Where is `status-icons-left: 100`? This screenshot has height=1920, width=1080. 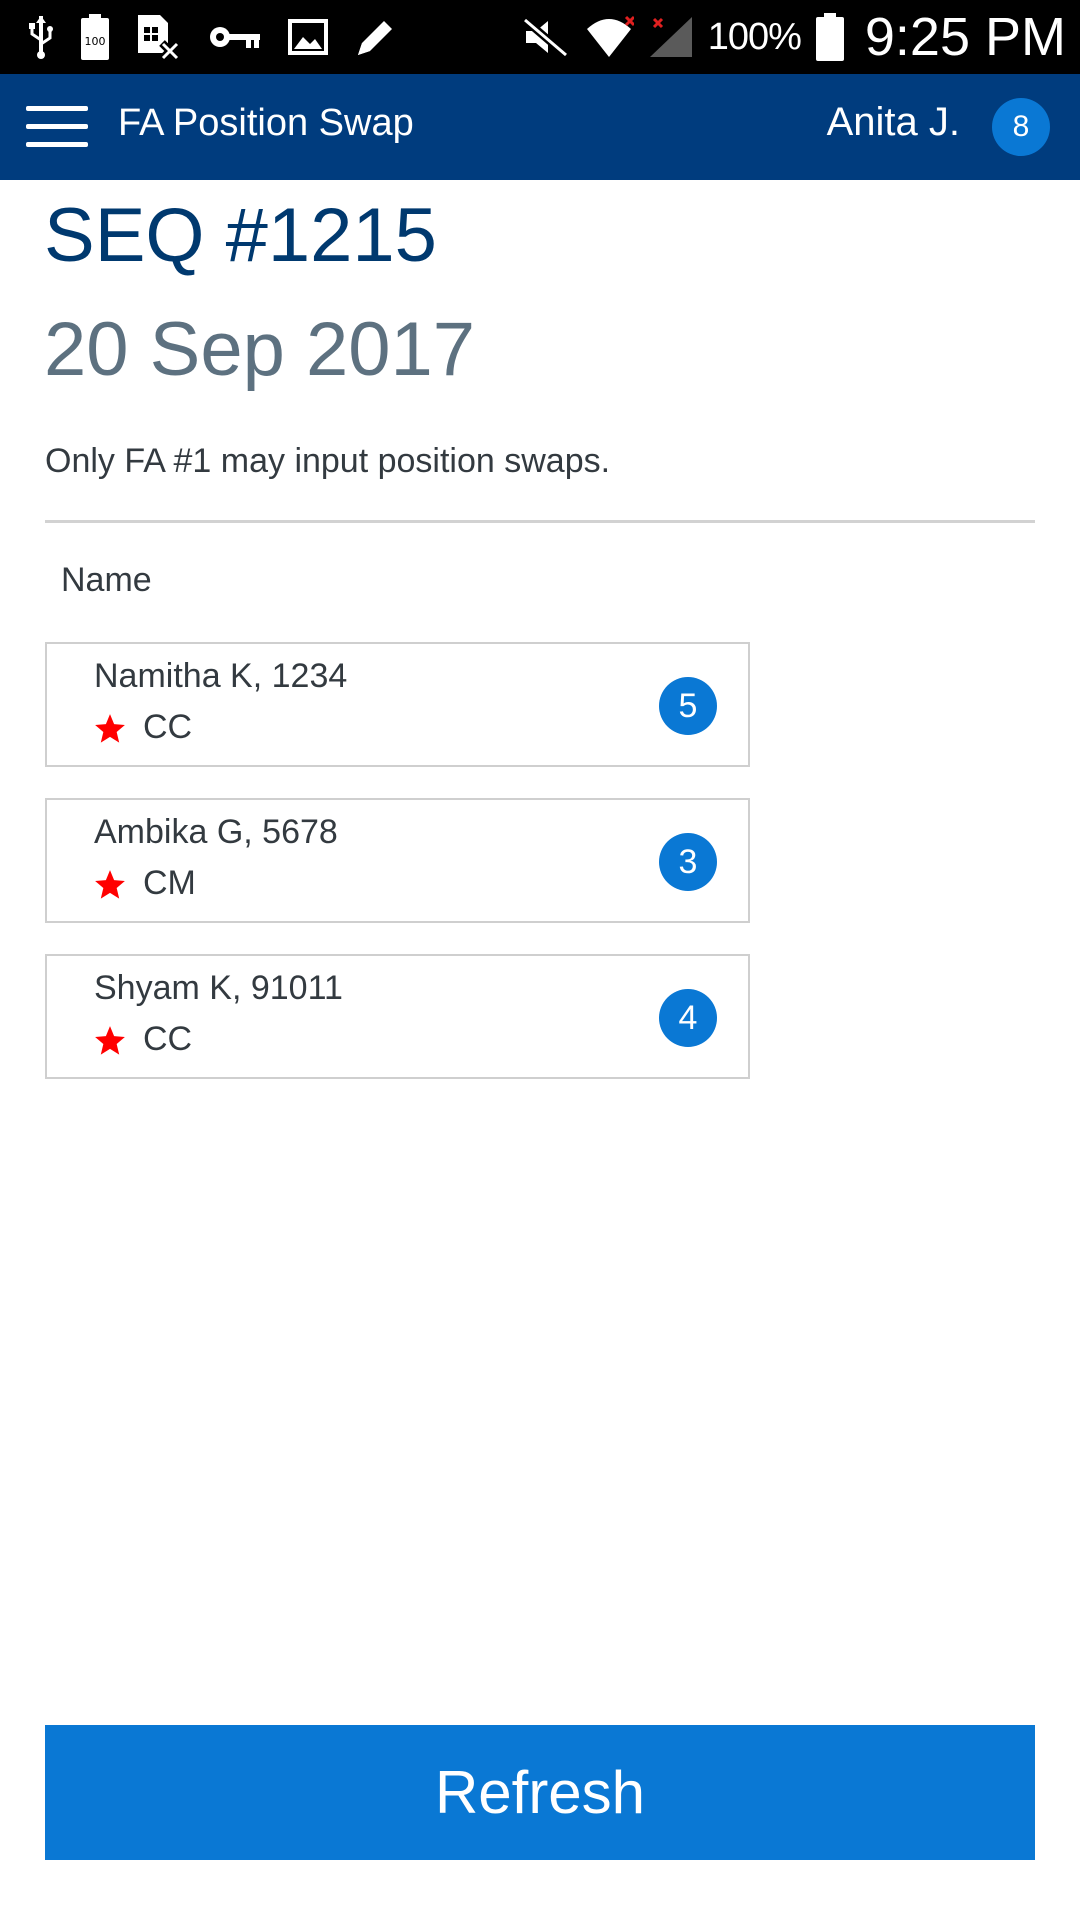
status-icons-left: 100 is located at coordinates (213, 37).